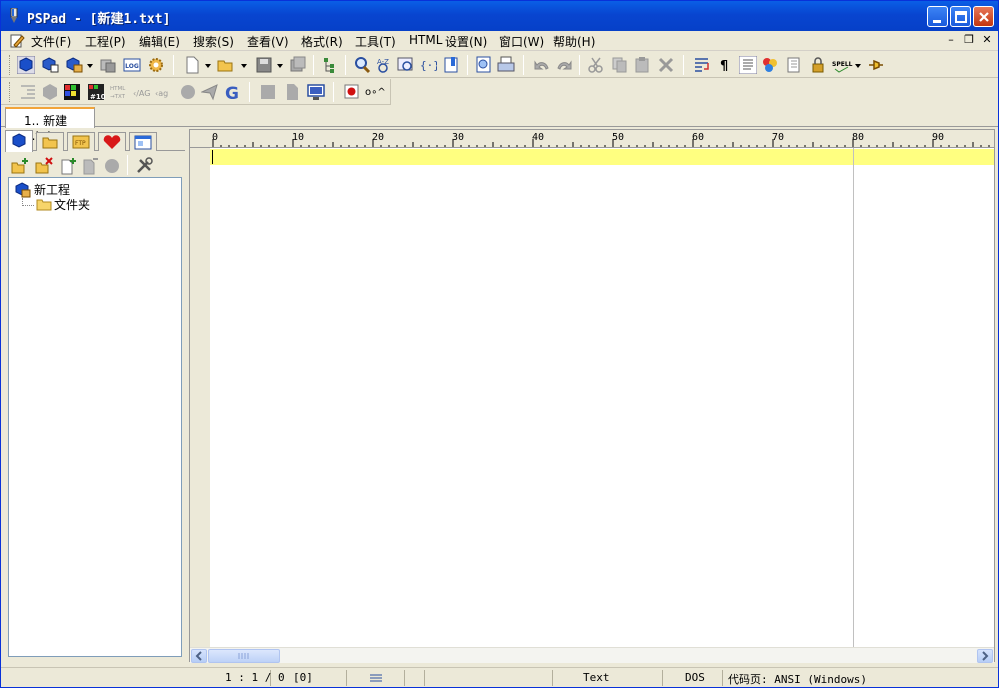 The height and width of the screenshot is (688, 999). What do you see at coordinates (280, 66) in the screenshot?
I see `save-dropdown` at bounding box center [280, 66].